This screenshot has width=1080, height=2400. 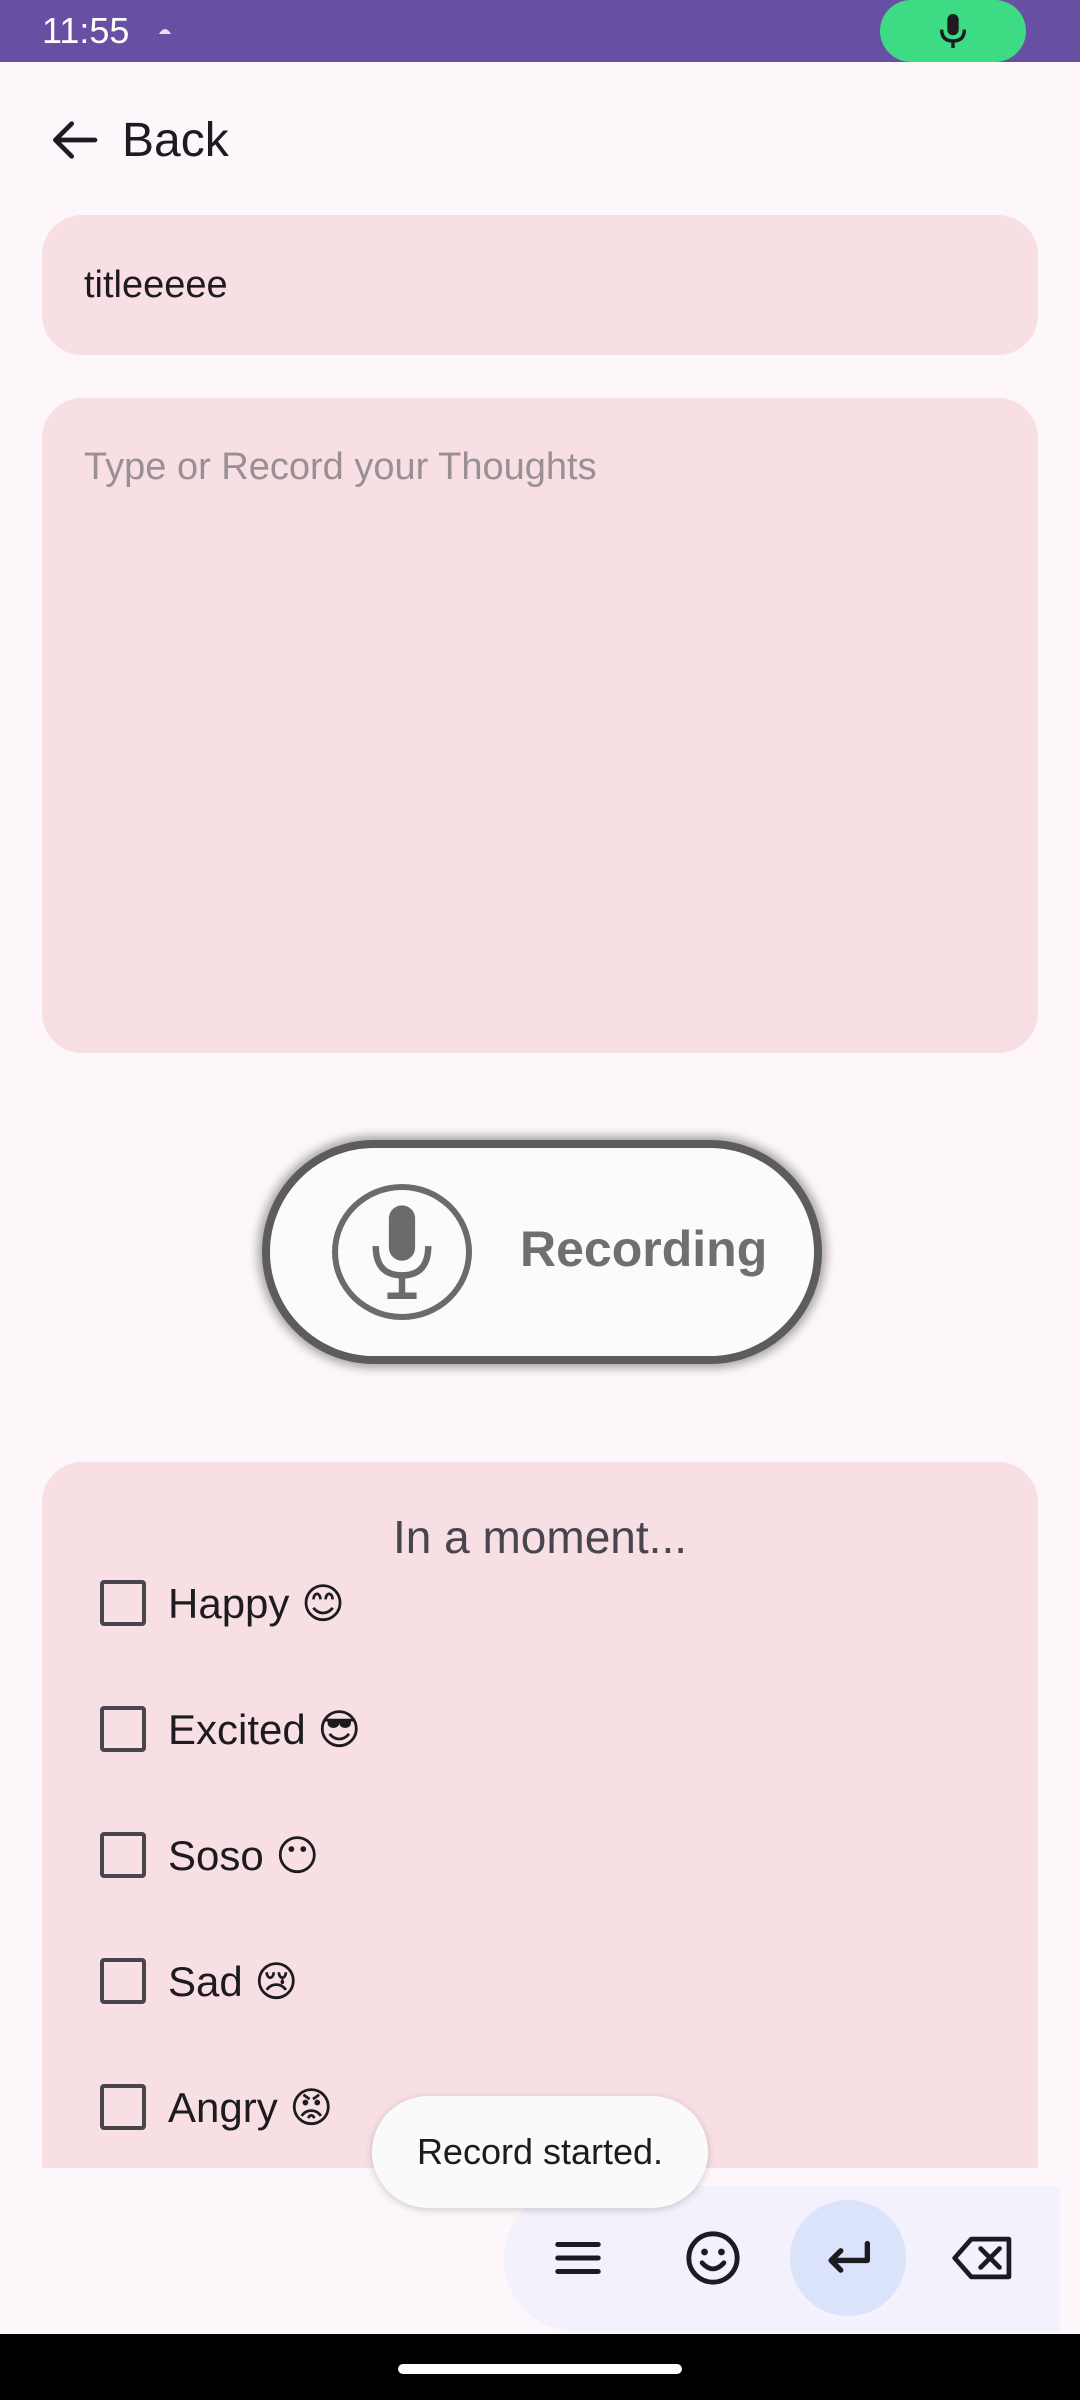 What do you see at coordinates (75, 140) in the screenshot?
I see `arrow-left-icon` at bounding box center [75, 140].